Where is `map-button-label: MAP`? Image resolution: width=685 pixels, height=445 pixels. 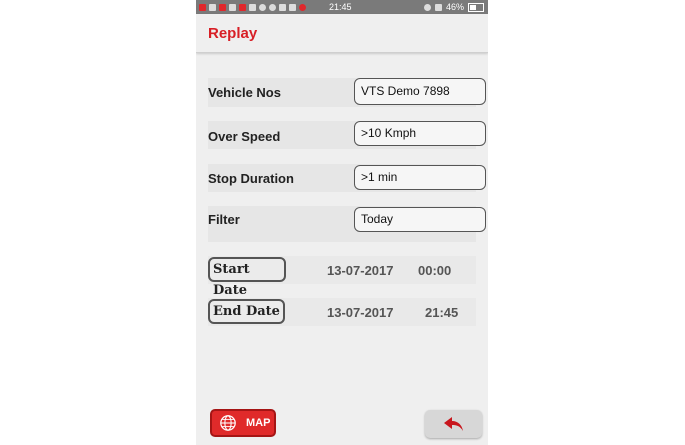 map-button-label: MAP is located at coordinates (258, 423).